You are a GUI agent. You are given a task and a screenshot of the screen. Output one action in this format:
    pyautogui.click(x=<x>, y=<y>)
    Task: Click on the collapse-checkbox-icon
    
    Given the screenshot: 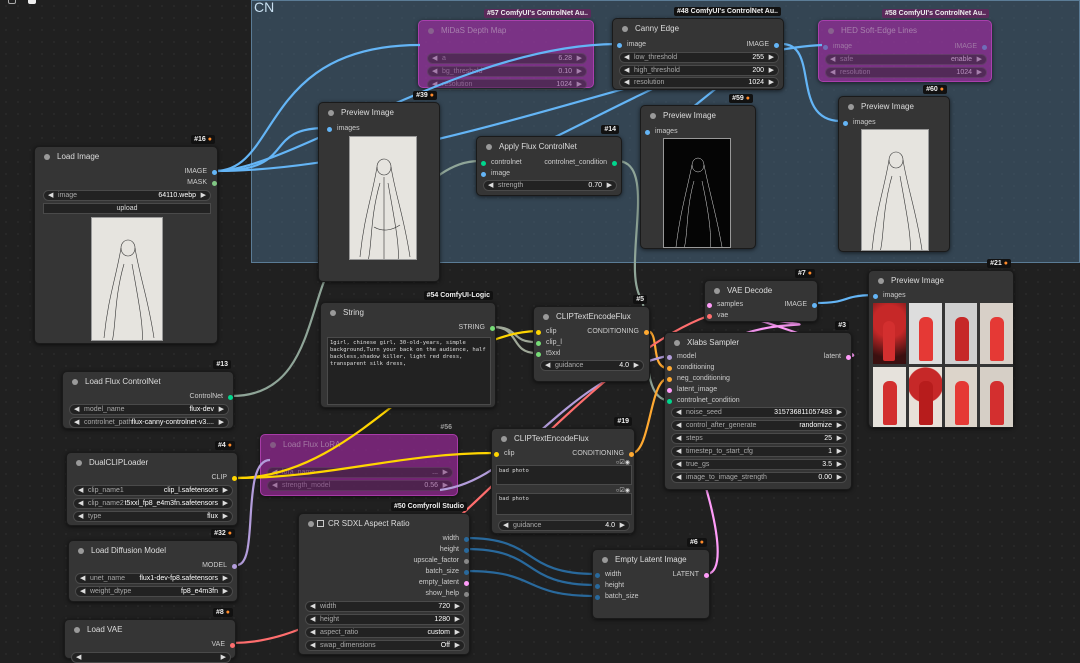 What is the action you would take?
    pyautogui.click(x=320, y=523)
    